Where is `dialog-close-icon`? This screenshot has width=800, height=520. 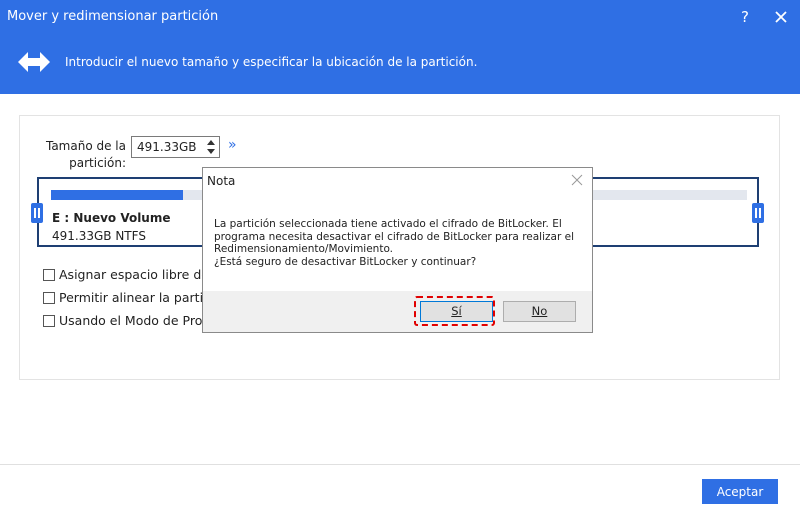 dialog-close-icon is located at coordinates (577, 180).